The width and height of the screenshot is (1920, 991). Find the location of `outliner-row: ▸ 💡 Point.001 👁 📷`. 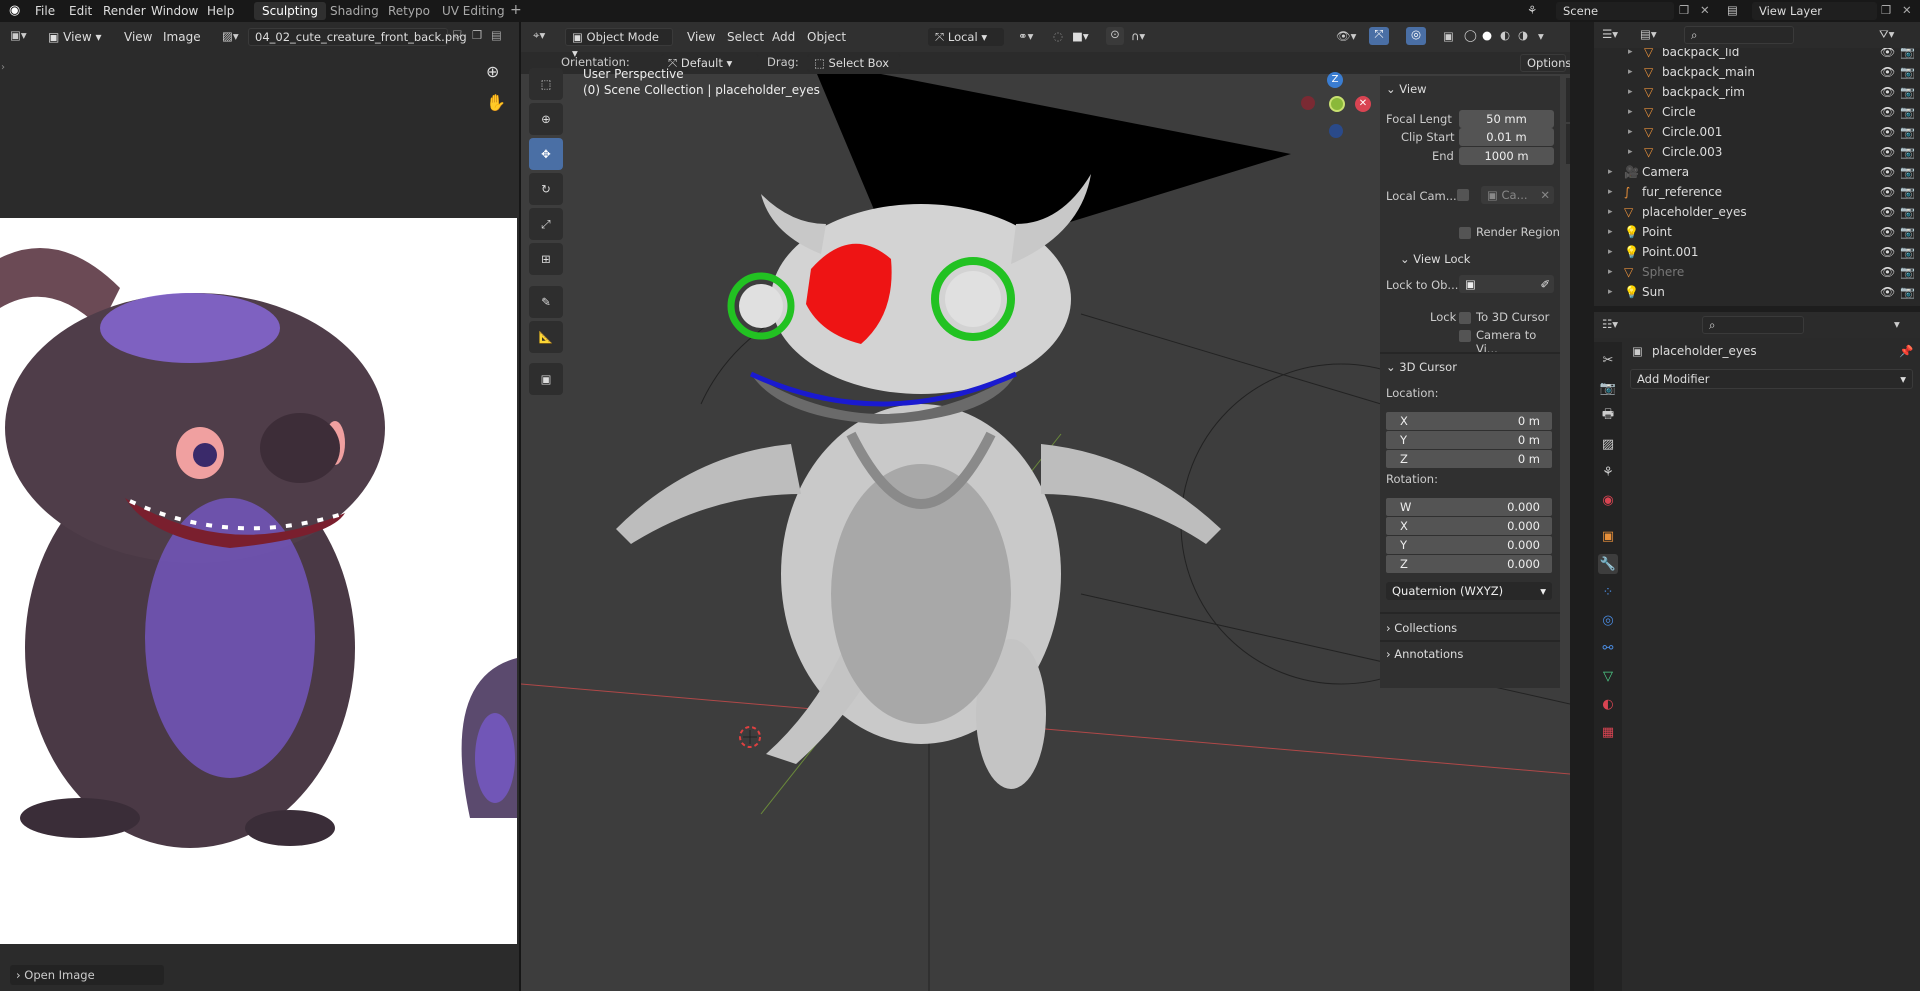

outliner-row: ▸ 💡 Point.001 👁 📷 is located at coordinates (1757, 252).